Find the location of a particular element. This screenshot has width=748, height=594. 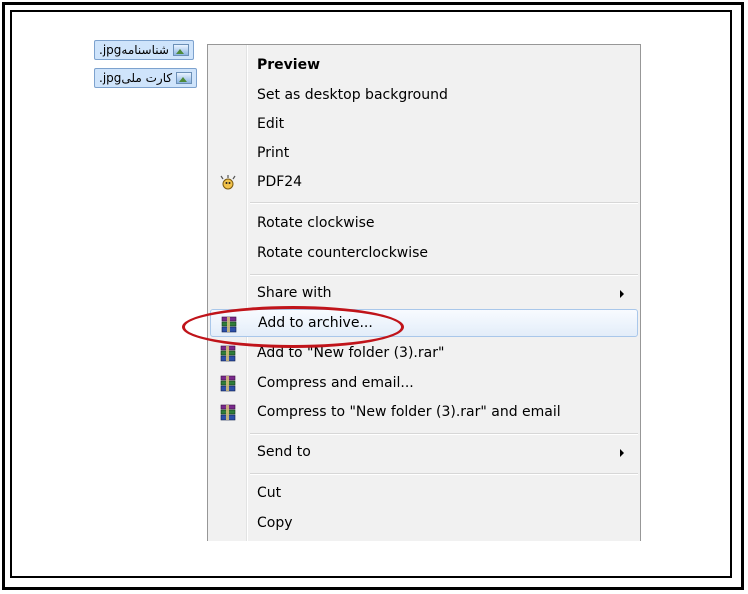

menu-item-label: Edit is located at coordinates (271, 124).